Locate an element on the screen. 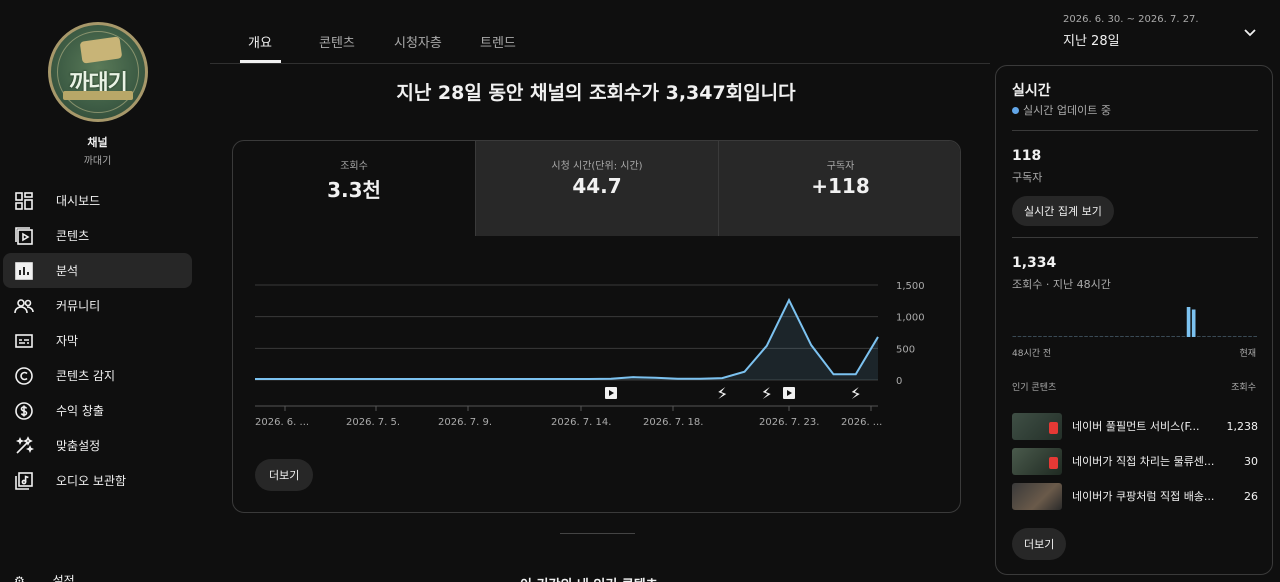 This screenshot has width=1280, height=582. content-icon is located at coordinates (24, 236).